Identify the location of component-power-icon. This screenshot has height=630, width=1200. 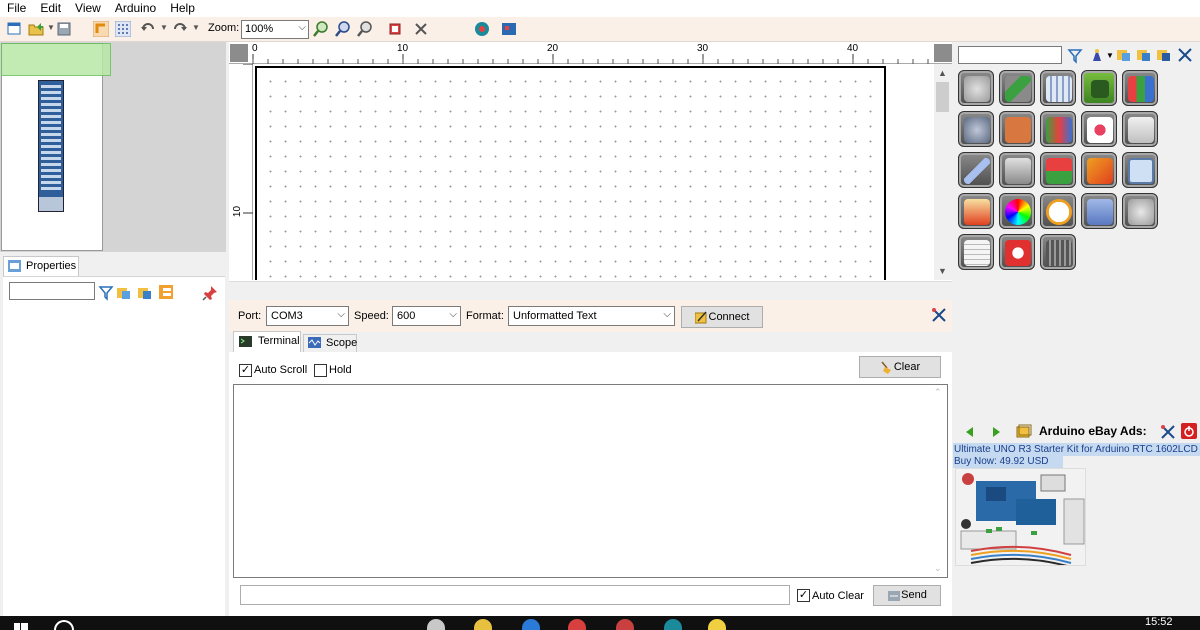
(1017, 252).